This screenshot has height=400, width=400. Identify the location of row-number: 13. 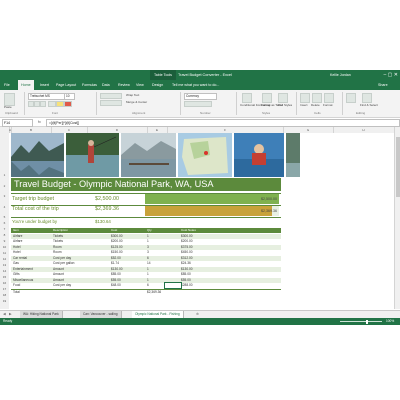
(4, 265).